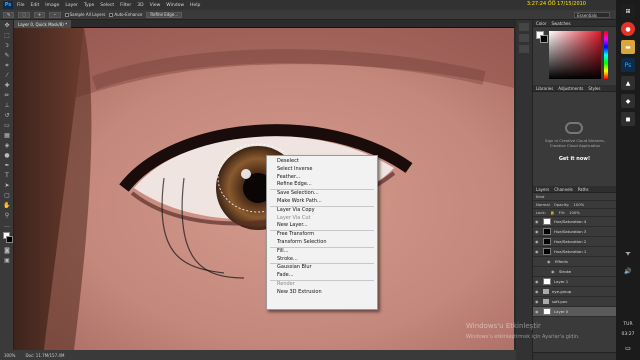 This screenshot has width=640, height=360. Describe the element at coordinates (9, 355) in the screenshot. I see `zoom-level: 300%` at that location.